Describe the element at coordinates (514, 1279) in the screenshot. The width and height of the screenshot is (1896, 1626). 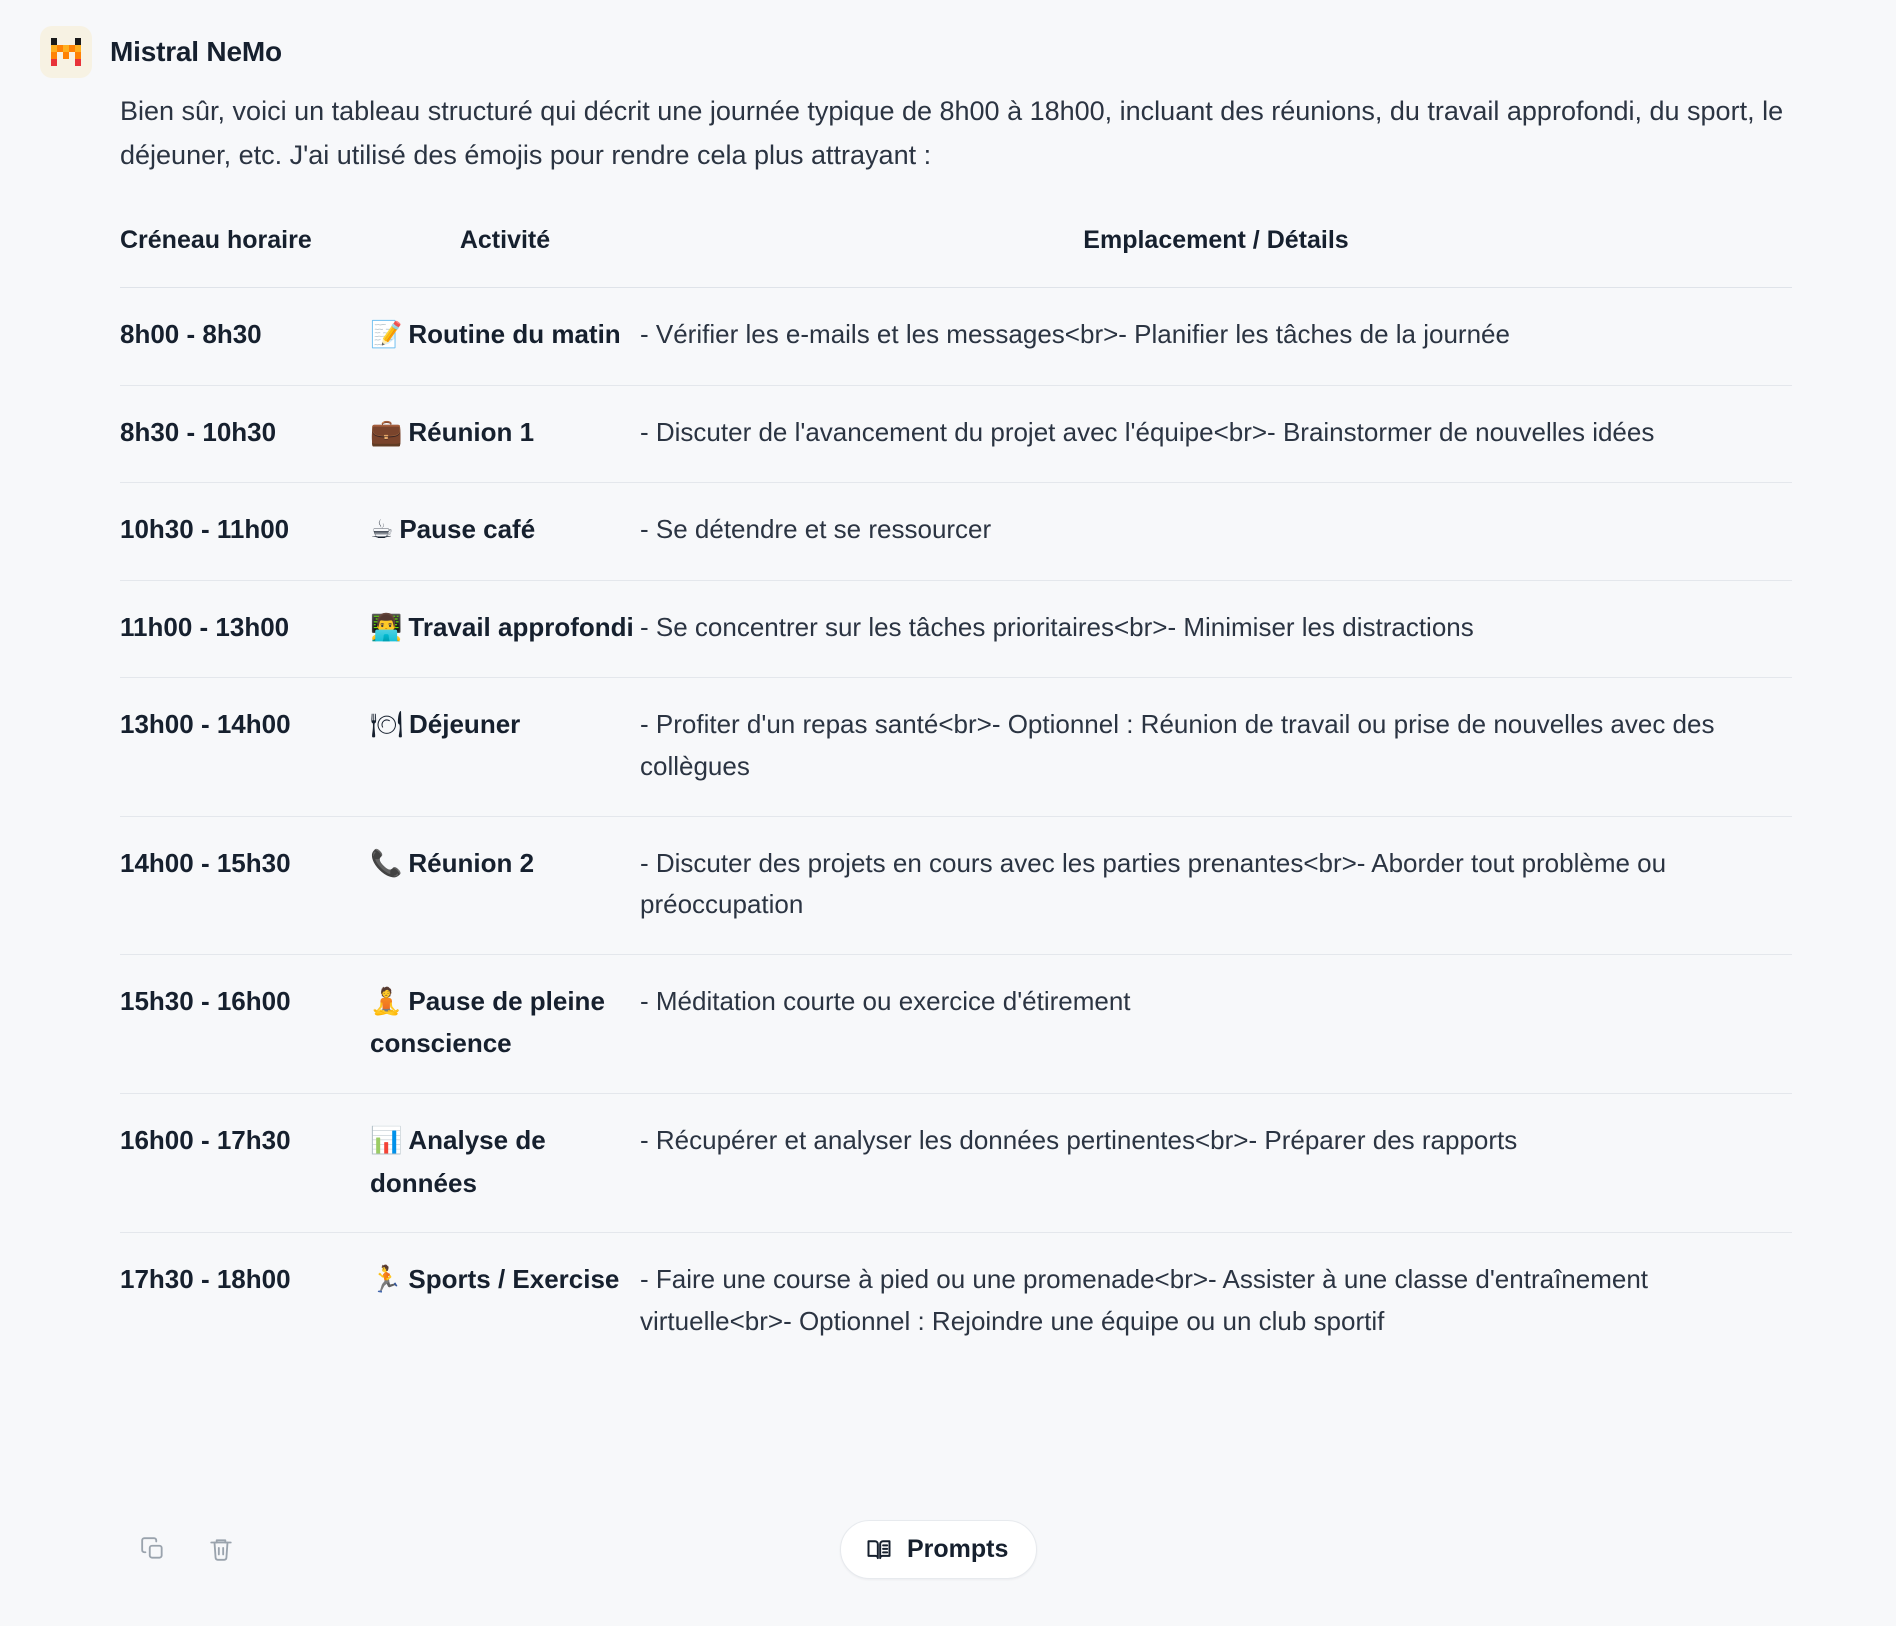
I see `activity-label: Sports / Exercise` at that location.